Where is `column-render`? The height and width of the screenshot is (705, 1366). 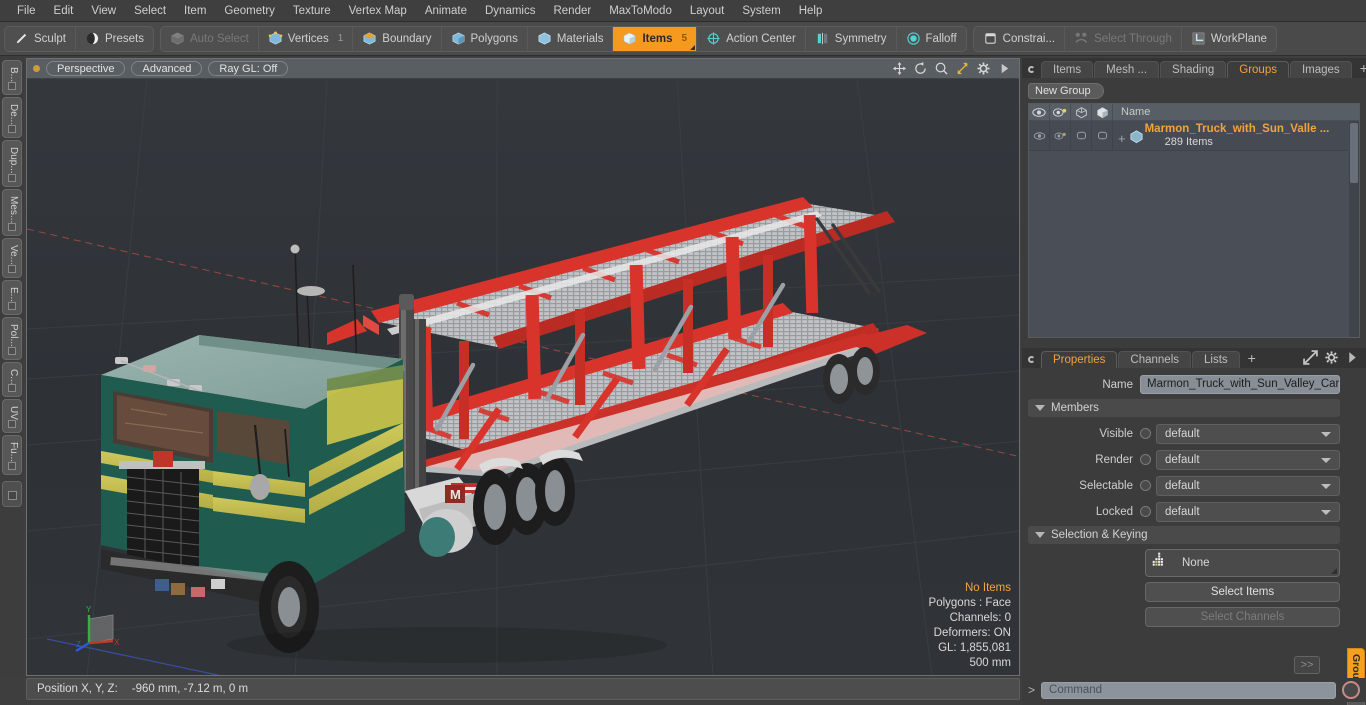
column-render is located at coordinates (1060, 112).